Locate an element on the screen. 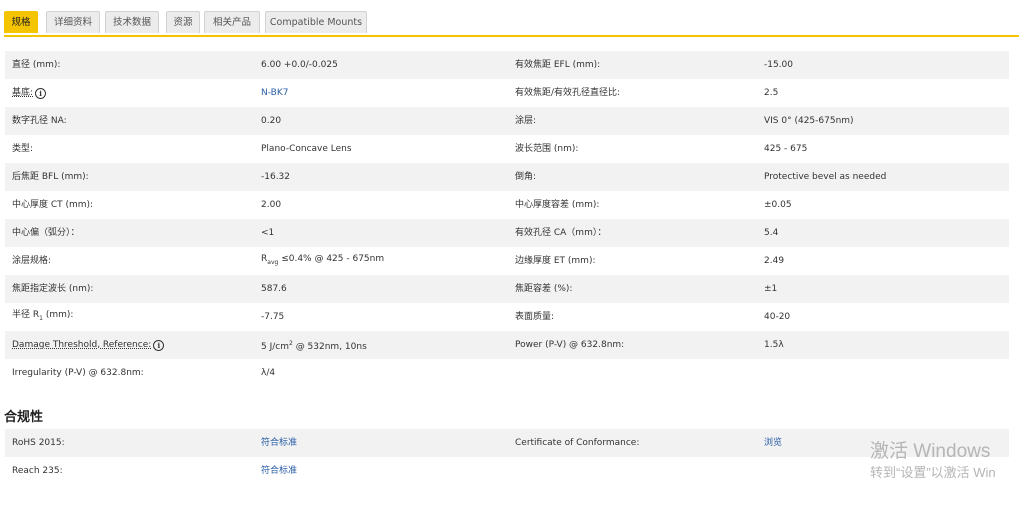  energy-conditions: @ 532nm, 10ns is located at coordinates (329, 346).